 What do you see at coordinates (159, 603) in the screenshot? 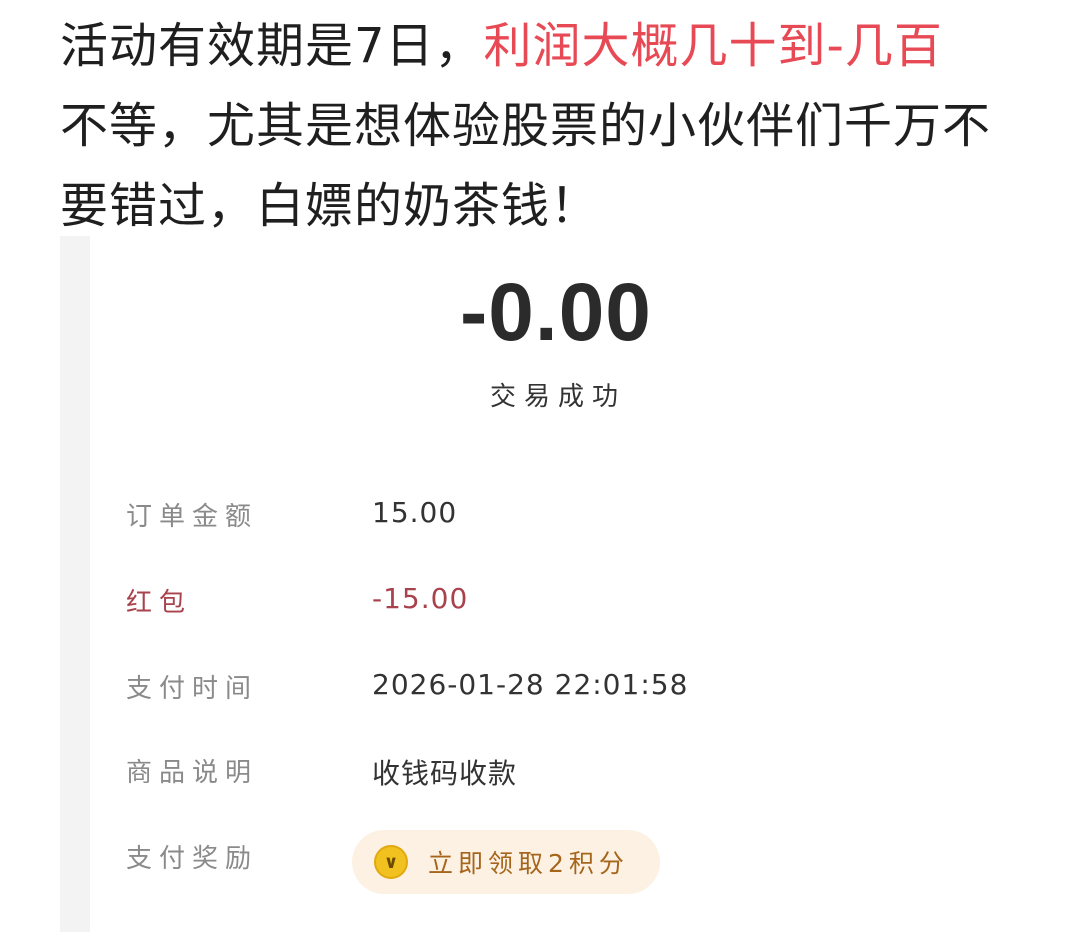
I see `red-packet-label: 红包` at bounding box center [159, 603].